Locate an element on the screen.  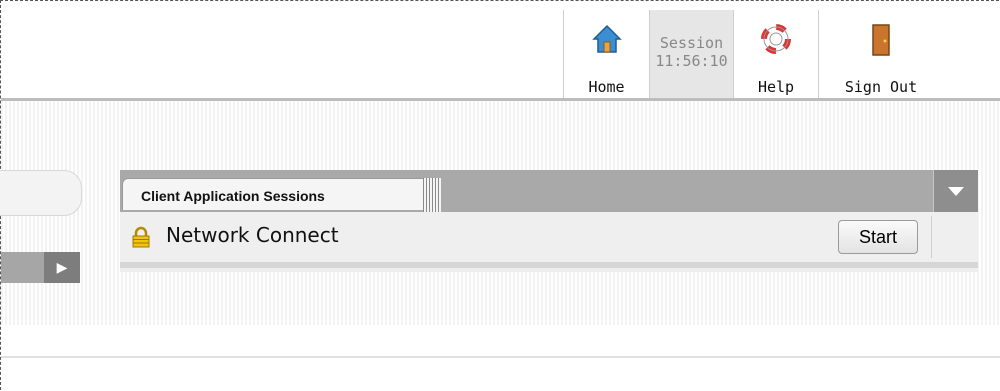
chevron-right-icon: ▶ is located at coordinates (62, 267).